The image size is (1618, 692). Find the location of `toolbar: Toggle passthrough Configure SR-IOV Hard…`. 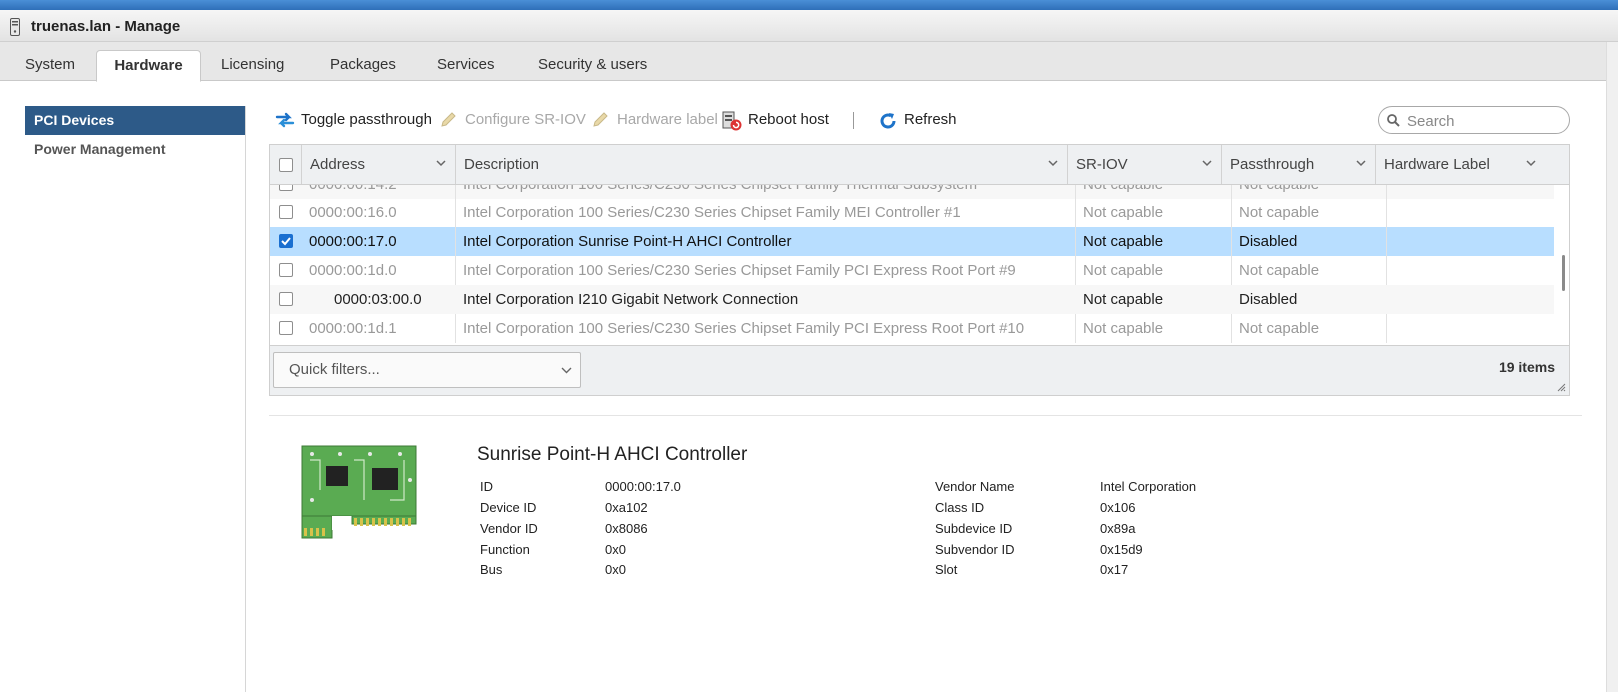

toolbar: Toggle passthrough Configure SR-IOV Hard… is located at coordinates (926, 120).